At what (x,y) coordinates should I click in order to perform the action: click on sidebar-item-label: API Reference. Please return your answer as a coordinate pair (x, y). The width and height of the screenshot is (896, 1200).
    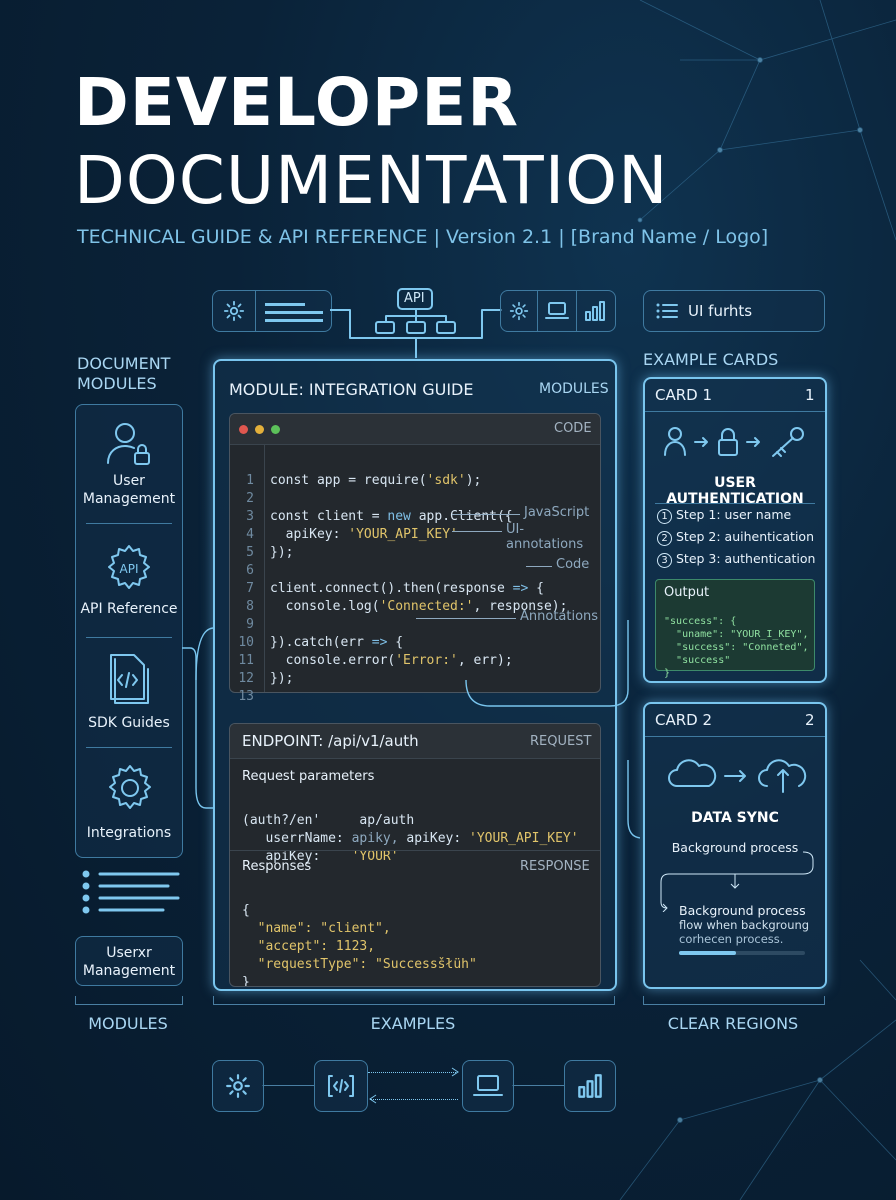
    Looking at the image, I should click on (129, 609).